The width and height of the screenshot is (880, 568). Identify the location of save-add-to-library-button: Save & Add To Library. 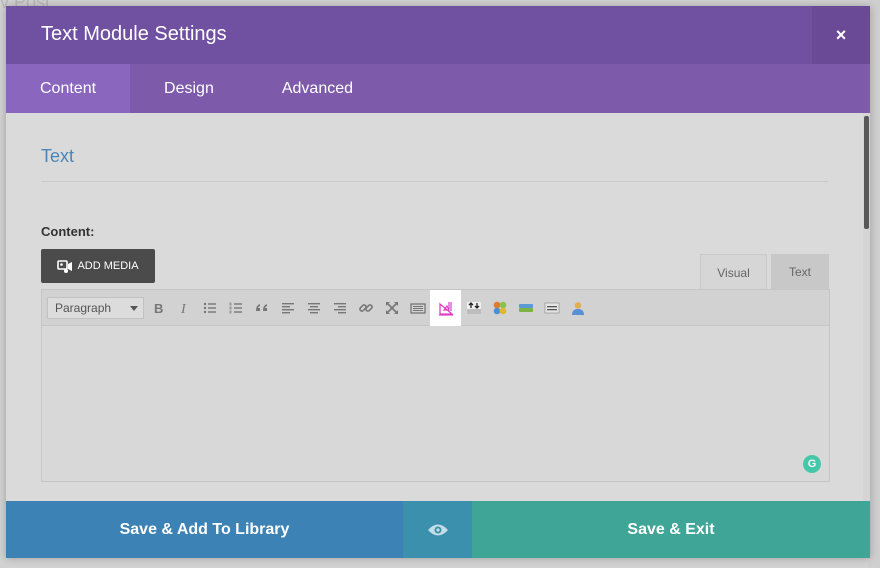
(204, 529).